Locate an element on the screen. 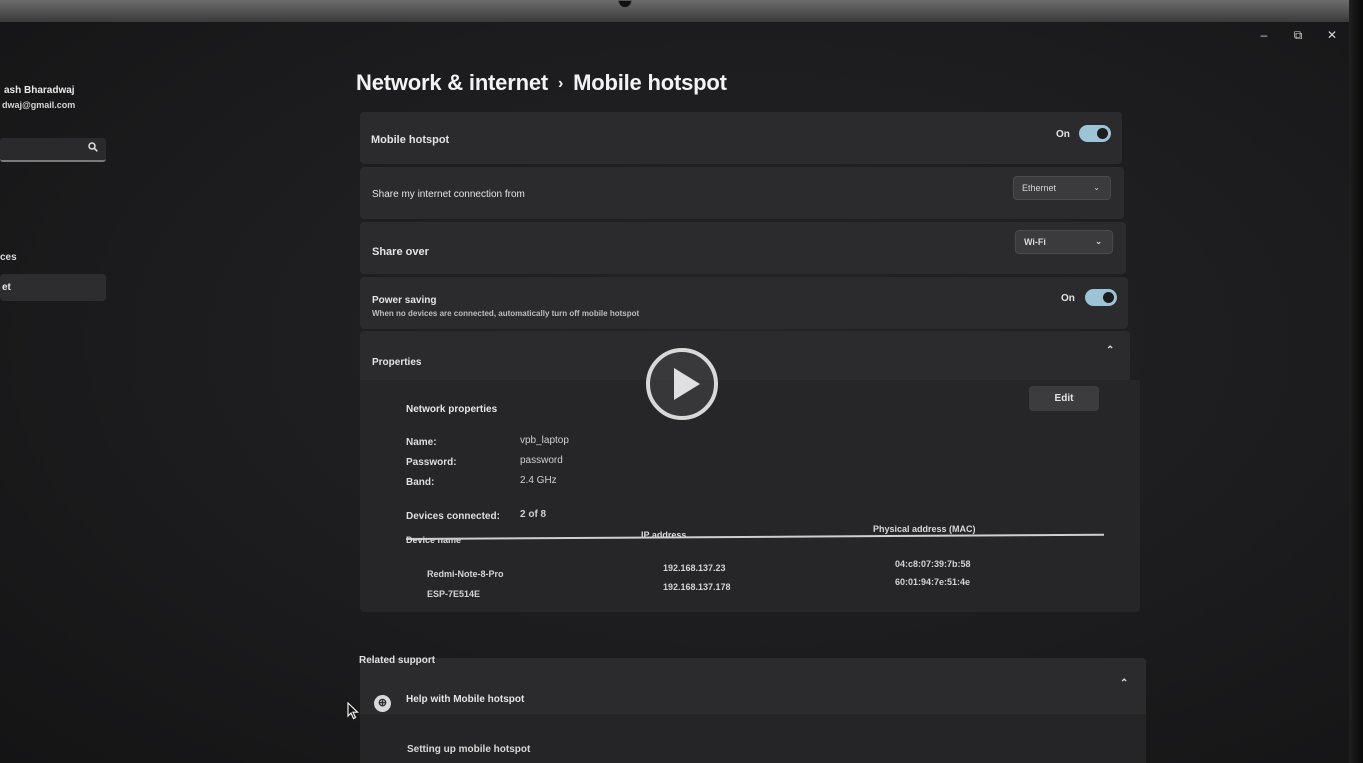 Image resolution: width=1363 pixels, height=763 pixels. mobile-hotspot-card: Mobile hotspot On is located at coordinates (741, 138).